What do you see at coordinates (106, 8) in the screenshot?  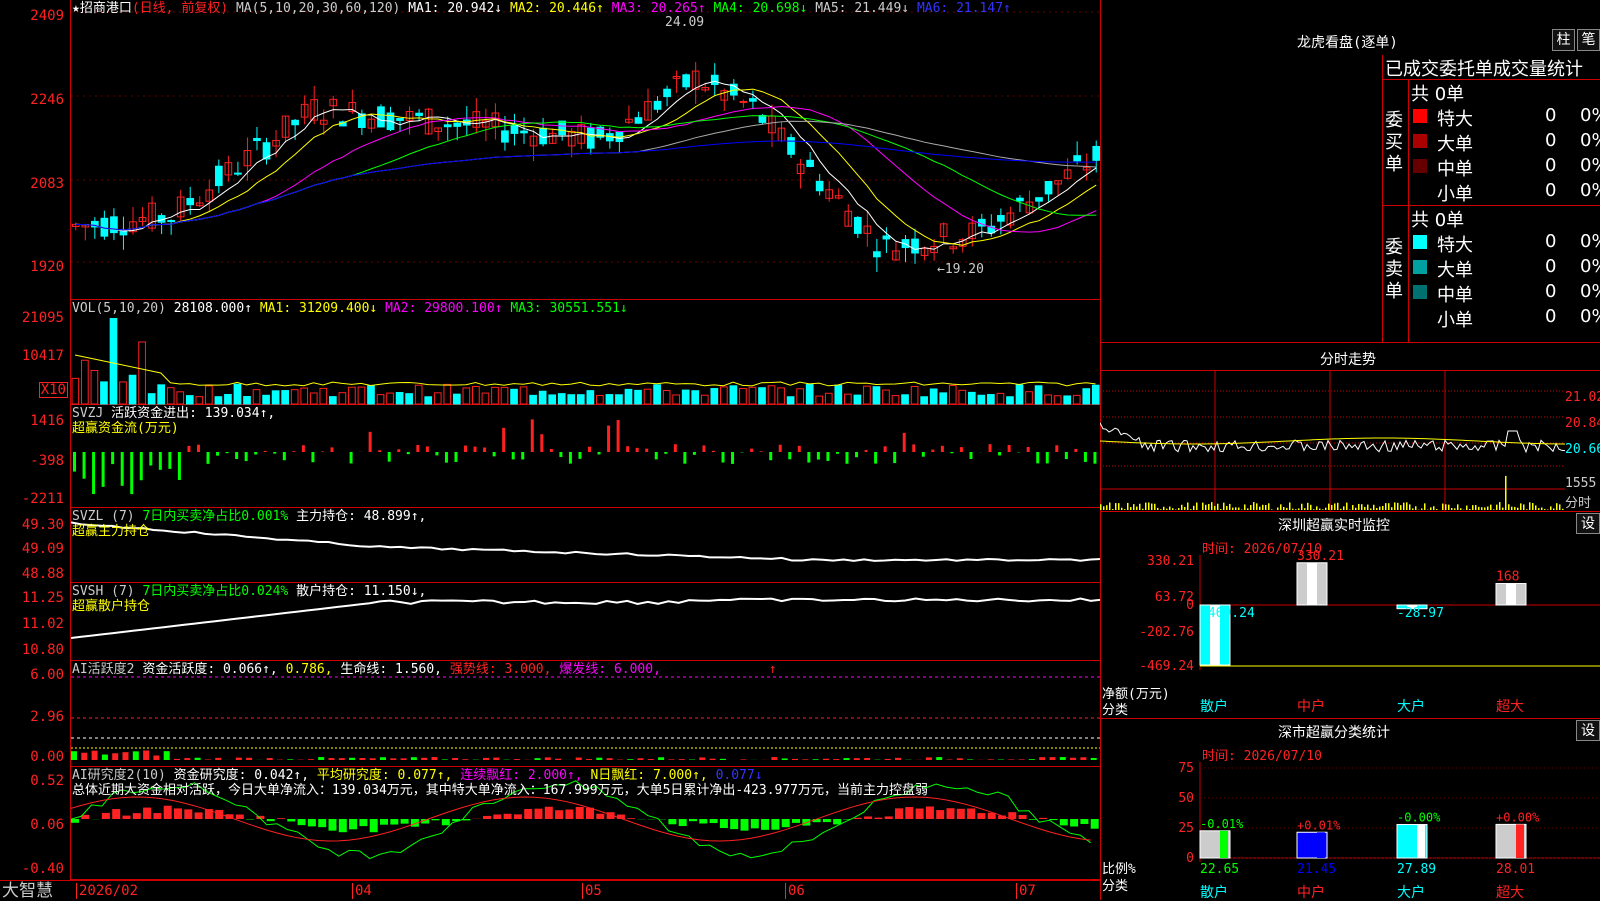 I see `stock-name: 招商港口` at bounding box center [106, 8].